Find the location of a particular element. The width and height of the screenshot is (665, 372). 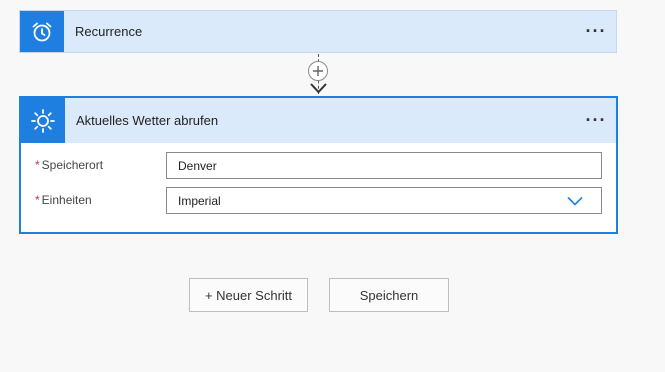

units-label-text: Einheiten is located at coordinates (66, 200).